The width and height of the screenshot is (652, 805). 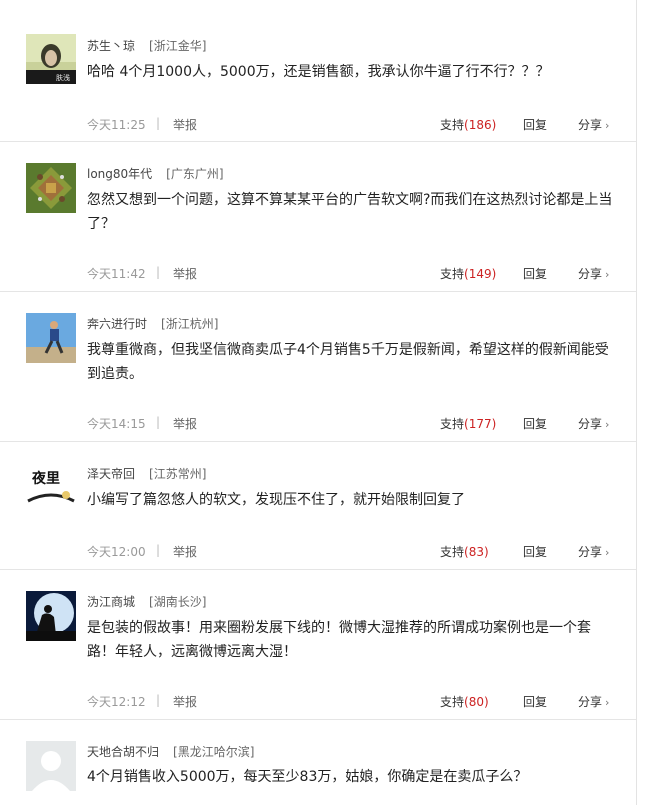 I want to click on comment-text: 哈哈 4个月1000人，5000万，还是销售额，我承认你牛逼了行不行？？？, so click(x=318, y=72).